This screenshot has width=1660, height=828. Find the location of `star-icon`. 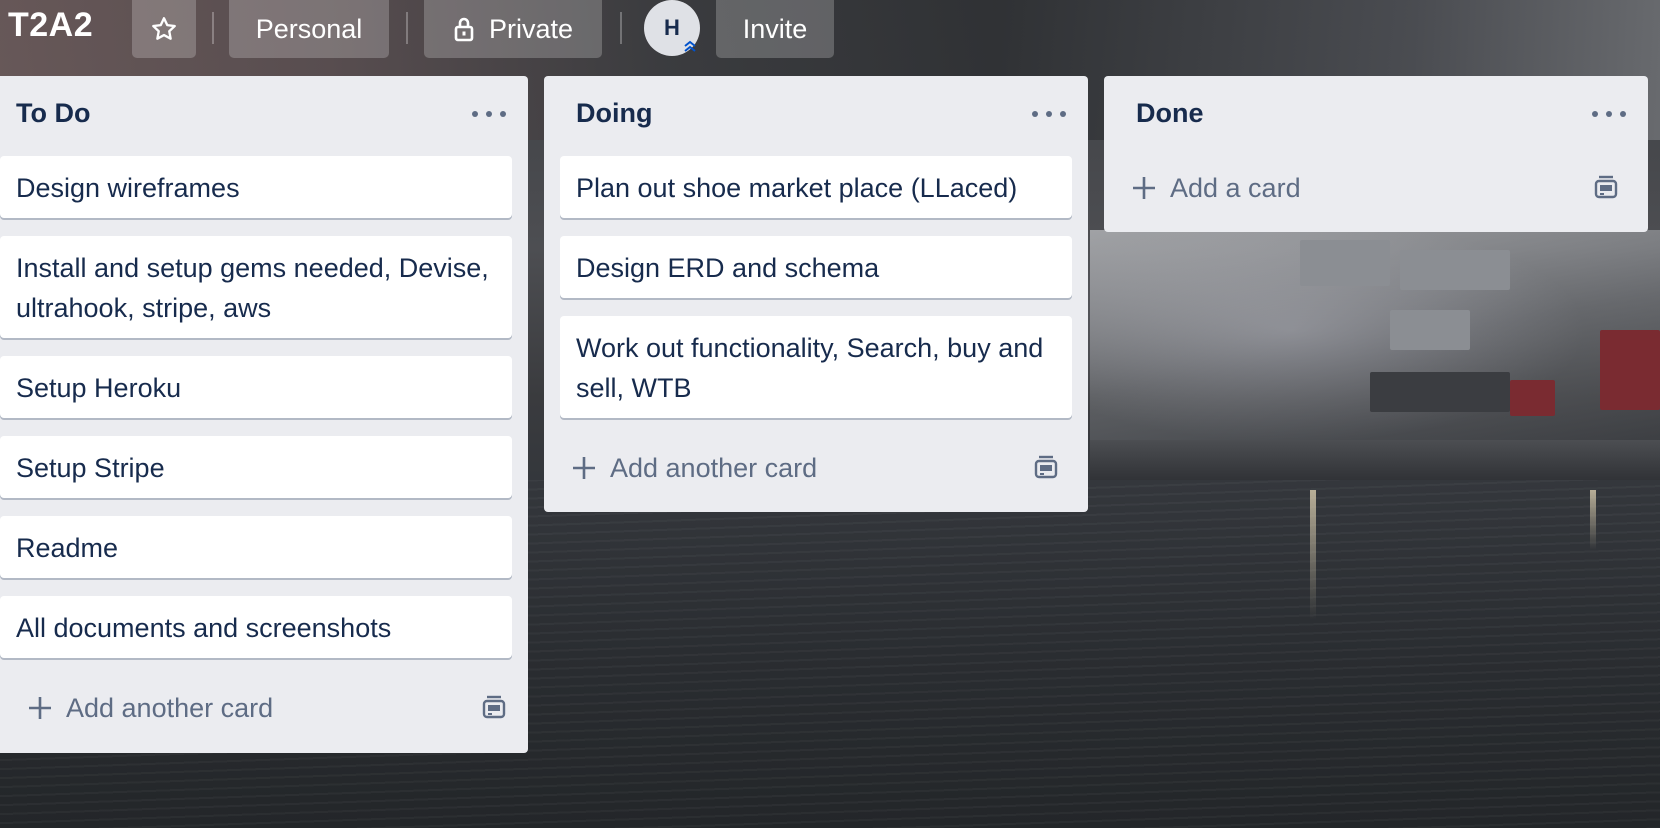

star-icon is located at coordinates (164, 29).